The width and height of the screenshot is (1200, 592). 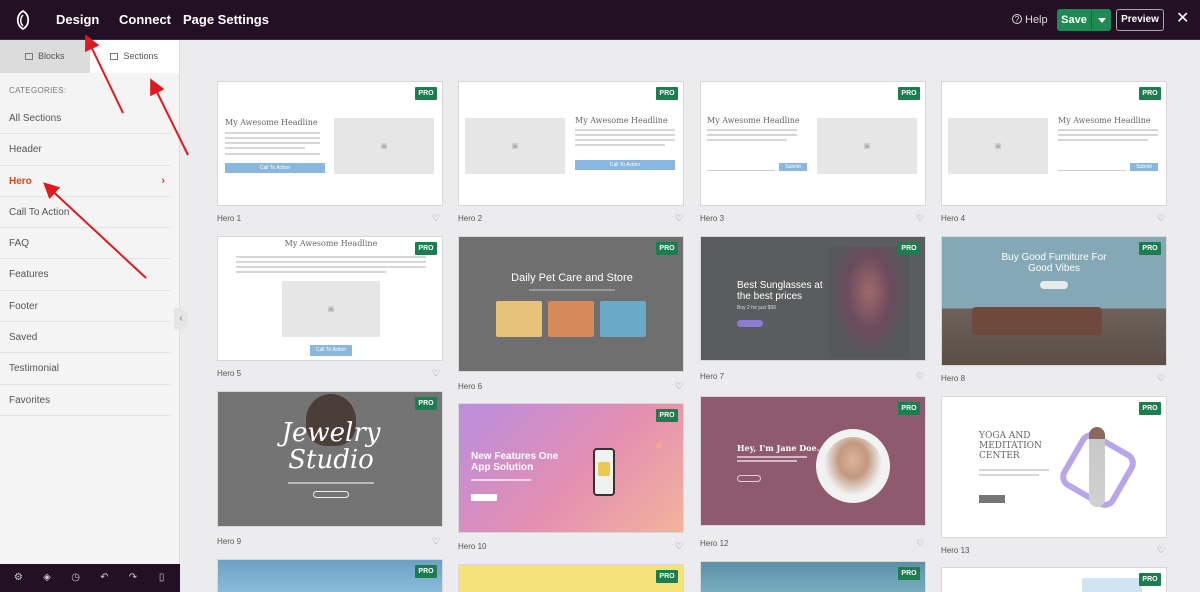 What do you see at coordinates (1054, 143) in the screenshot?
I see `section-card-hero-4: PRO My Awesome Headline Submit` at bounding box center [1054, 143].